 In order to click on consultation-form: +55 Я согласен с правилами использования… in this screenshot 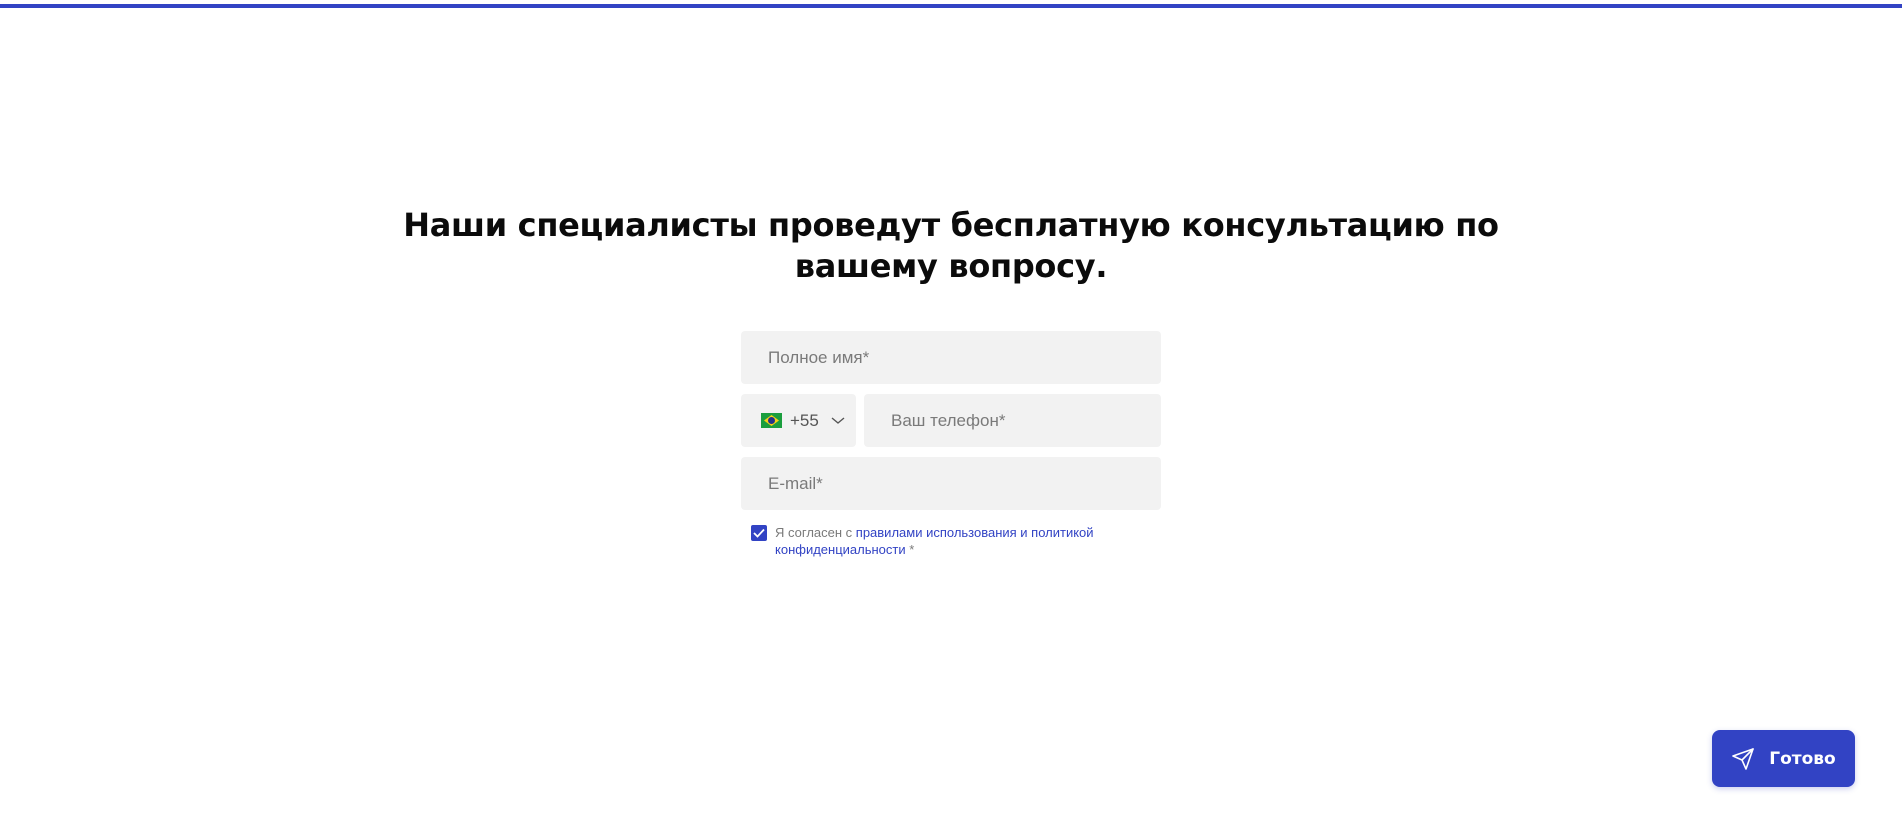, I will do `click(951, 444)`.